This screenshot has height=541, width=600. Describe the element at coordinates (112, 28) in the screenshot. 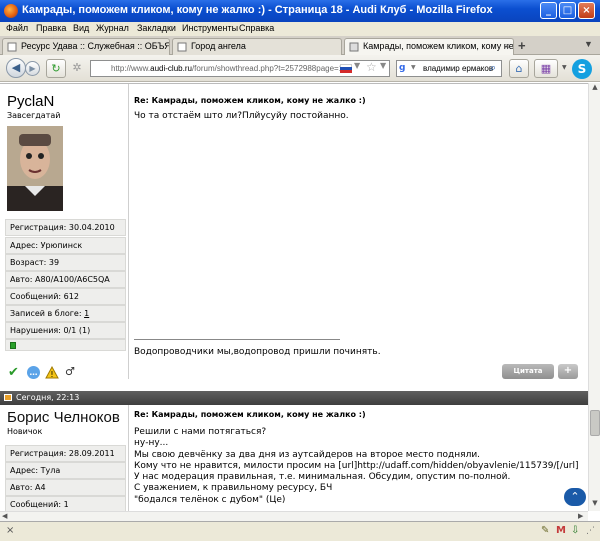

I see `menu-history: Журнал` at that location.